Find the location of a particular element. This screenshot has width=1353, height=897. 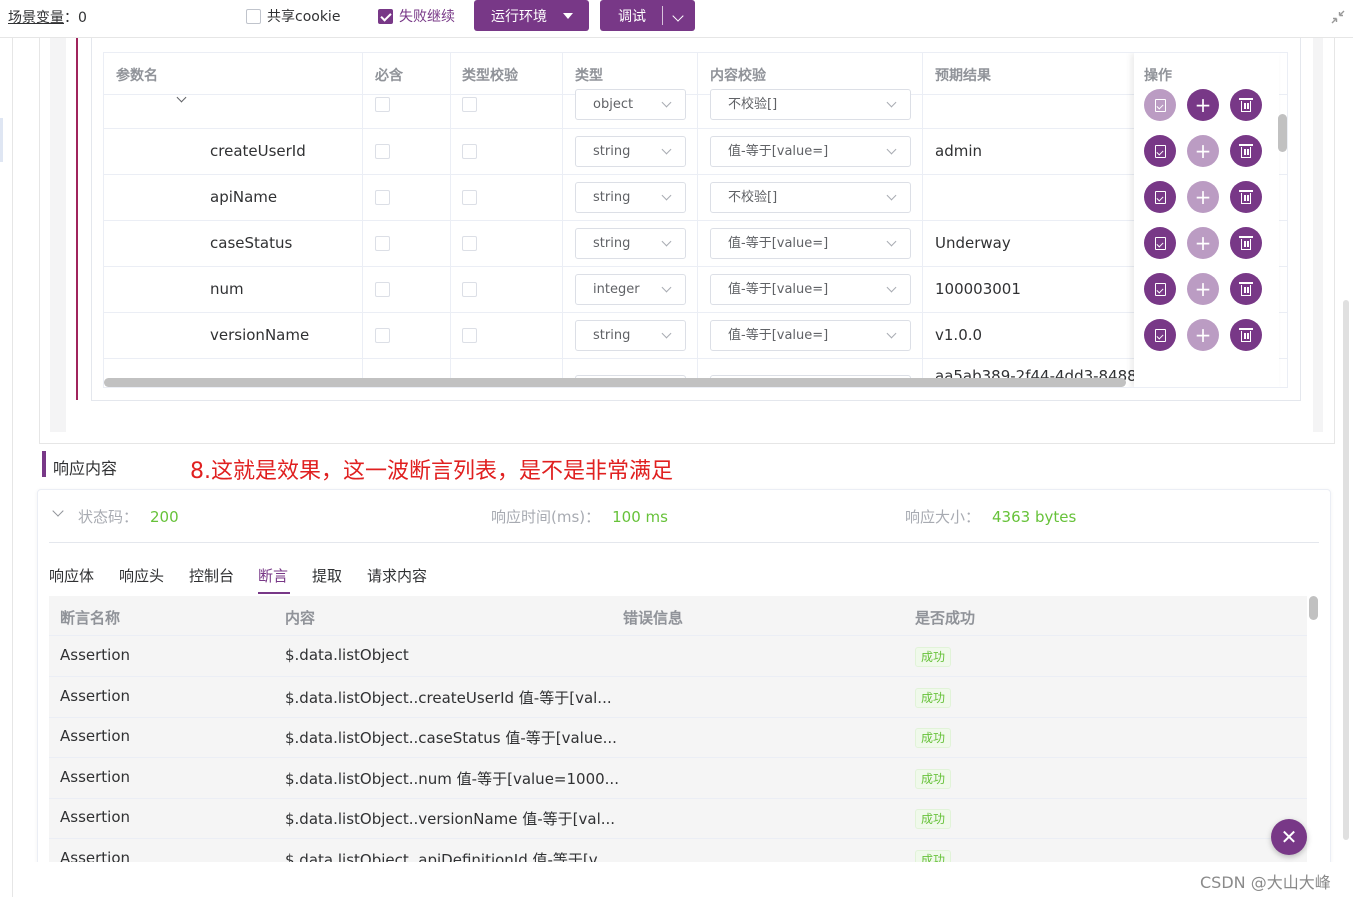

debug-dropdown is located at coordinates (673, 16).